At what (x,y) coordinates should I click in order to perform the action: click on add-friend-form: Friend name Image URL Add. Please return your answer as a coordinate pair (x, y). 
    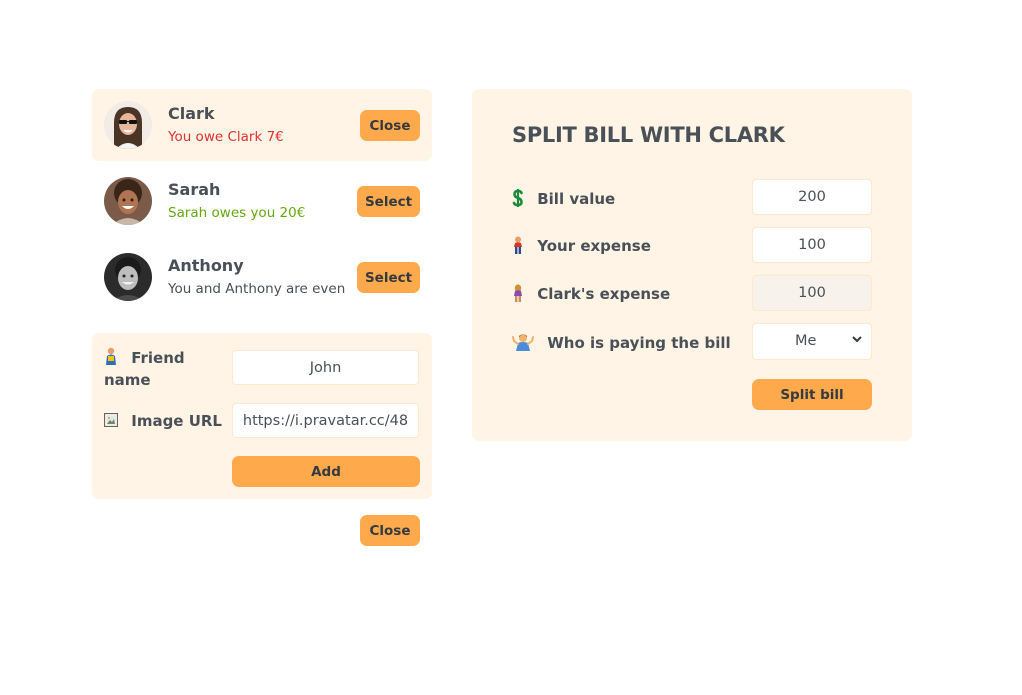
    Looking at the image, I should click on (262, 416).